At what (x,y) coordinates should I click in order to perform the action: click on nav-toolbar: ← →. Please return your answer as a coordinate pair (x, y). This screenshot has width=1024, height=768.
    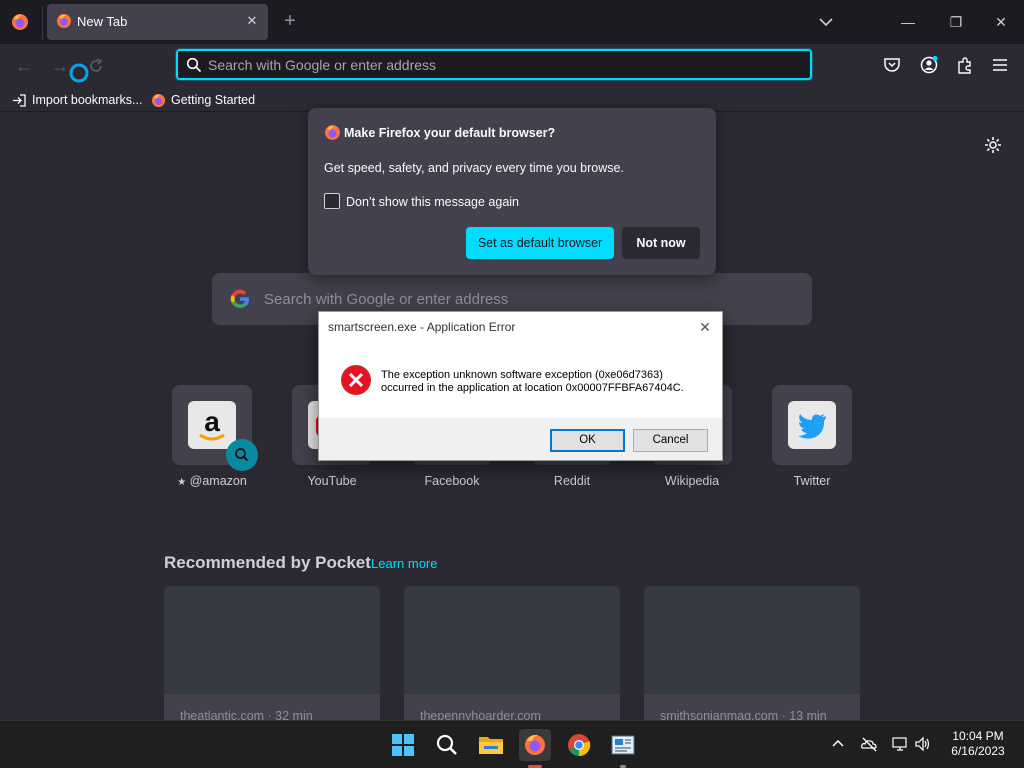
    Looking at the image, I should click on (512, 66).